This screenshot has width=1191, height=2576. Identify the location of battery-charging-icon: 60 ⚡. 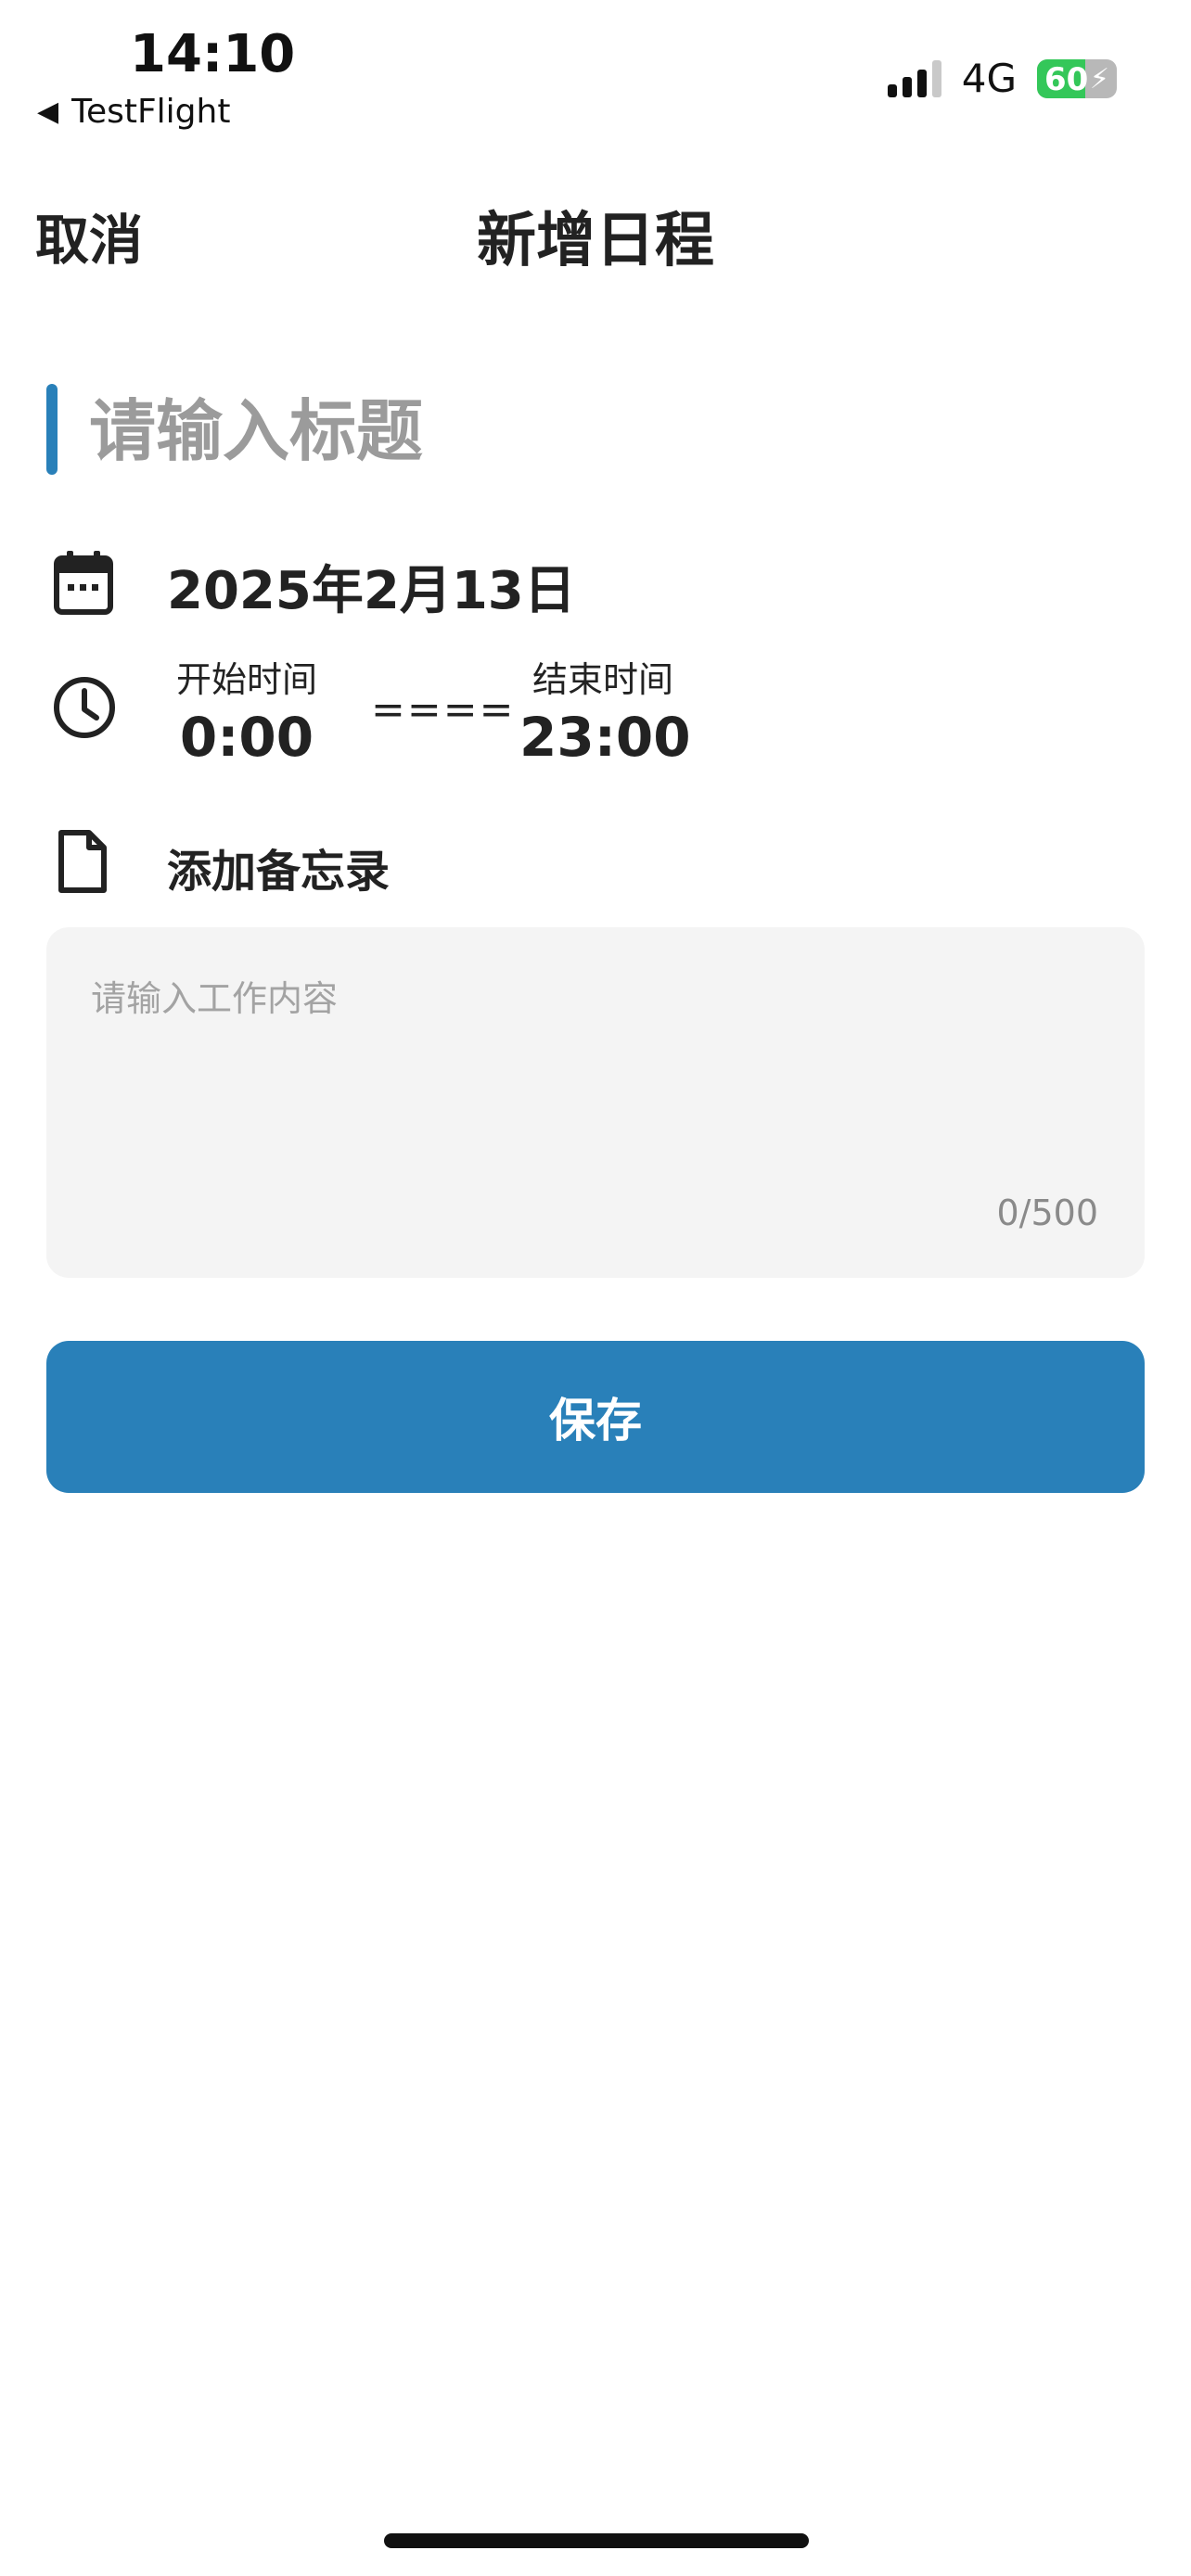
(1077, 78).